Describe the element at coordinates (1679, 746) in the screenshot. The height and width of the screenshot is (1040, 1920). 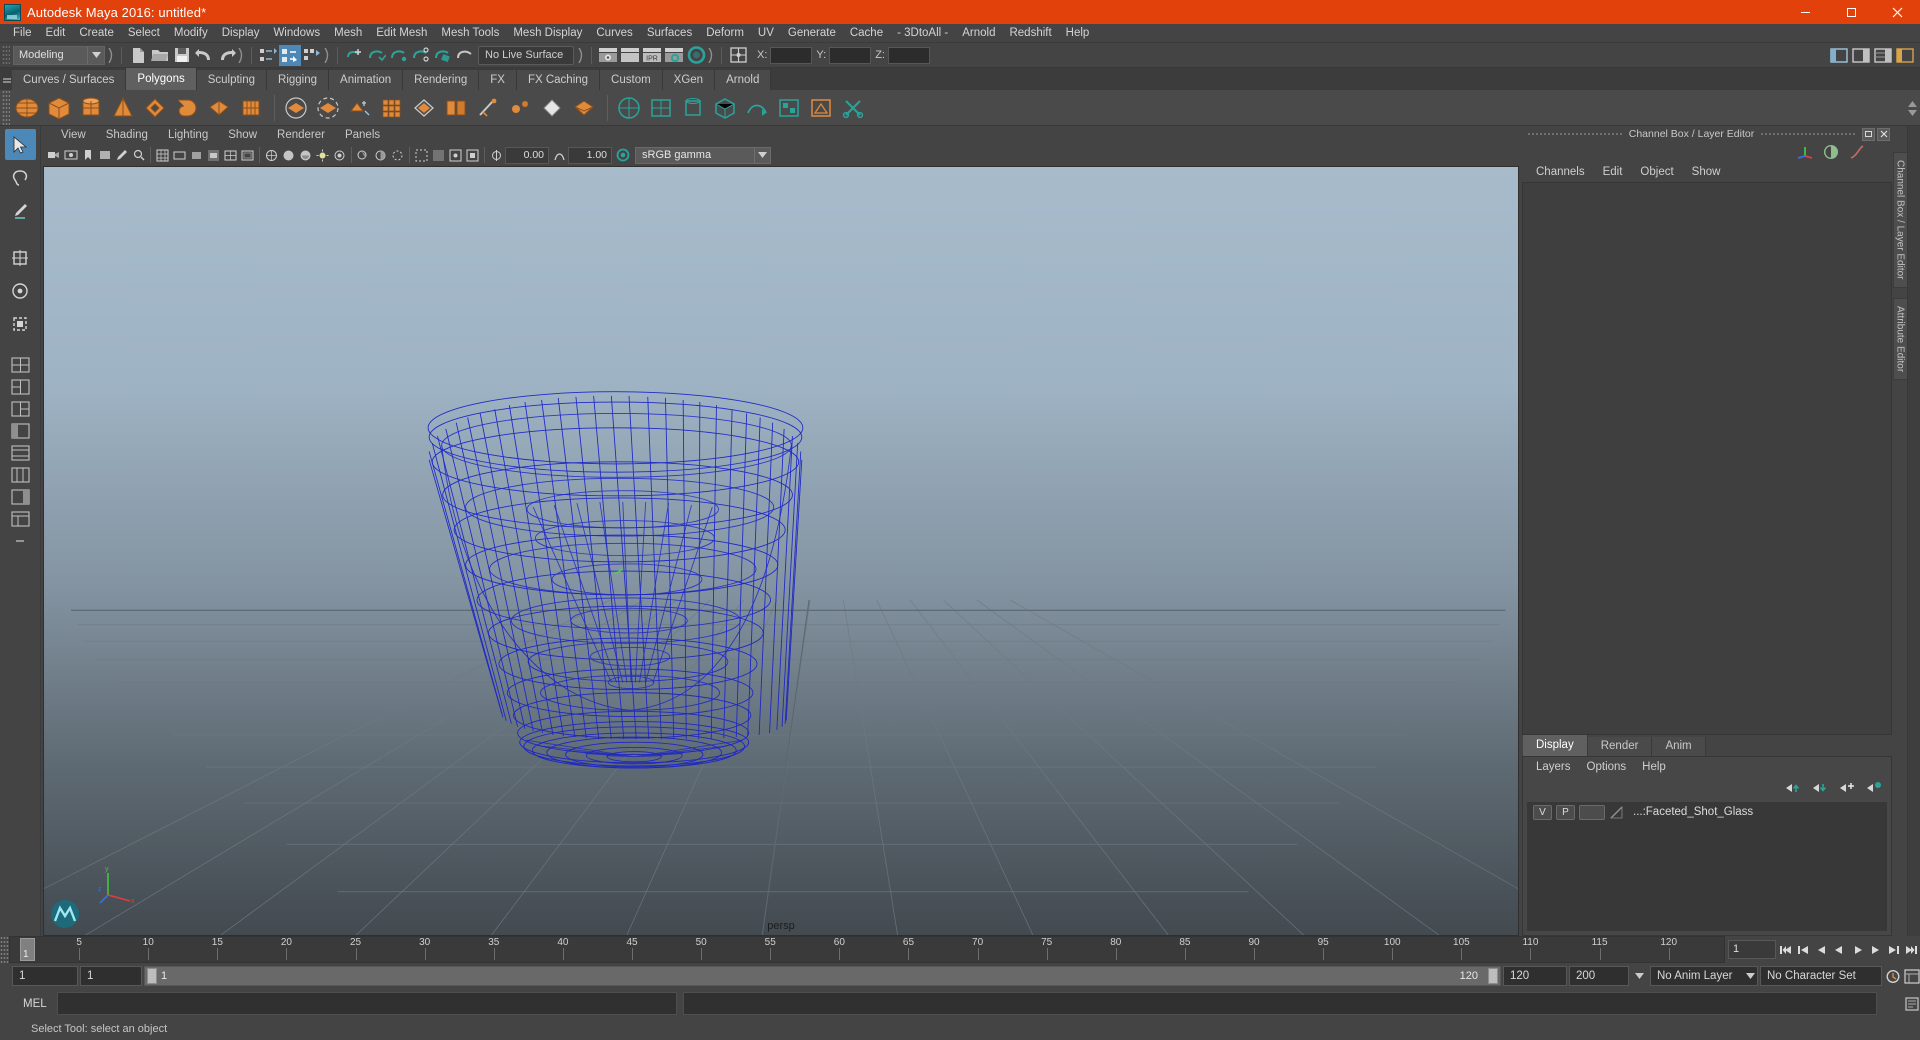
I see `layer-tab-anim: Anim` at that location.